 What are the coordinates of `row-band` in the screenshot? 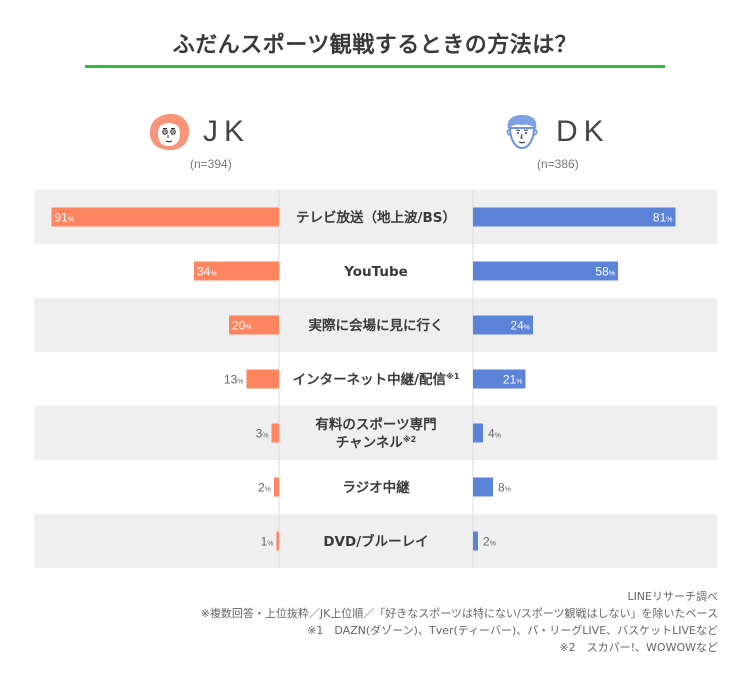 It's located at (375, 433).